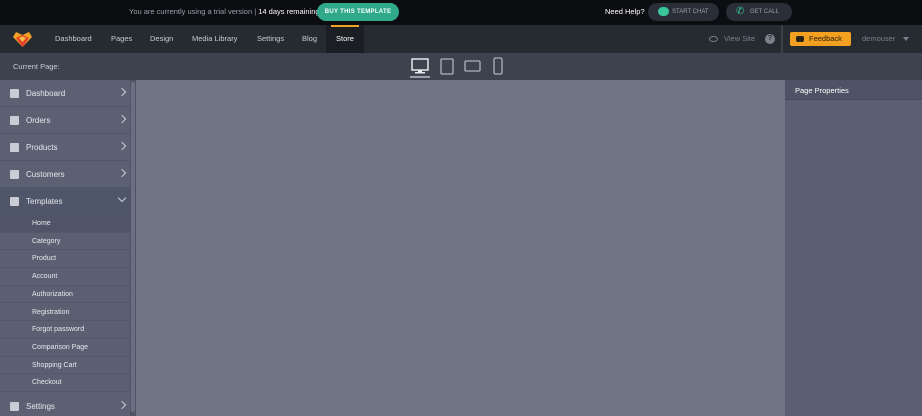 The width and height of the screenshot is (922, 416). What do you see at coordinates (58, 330) in the screenshot?
I see `template-page-label: Forgot password` at bounding box center [58, 330].